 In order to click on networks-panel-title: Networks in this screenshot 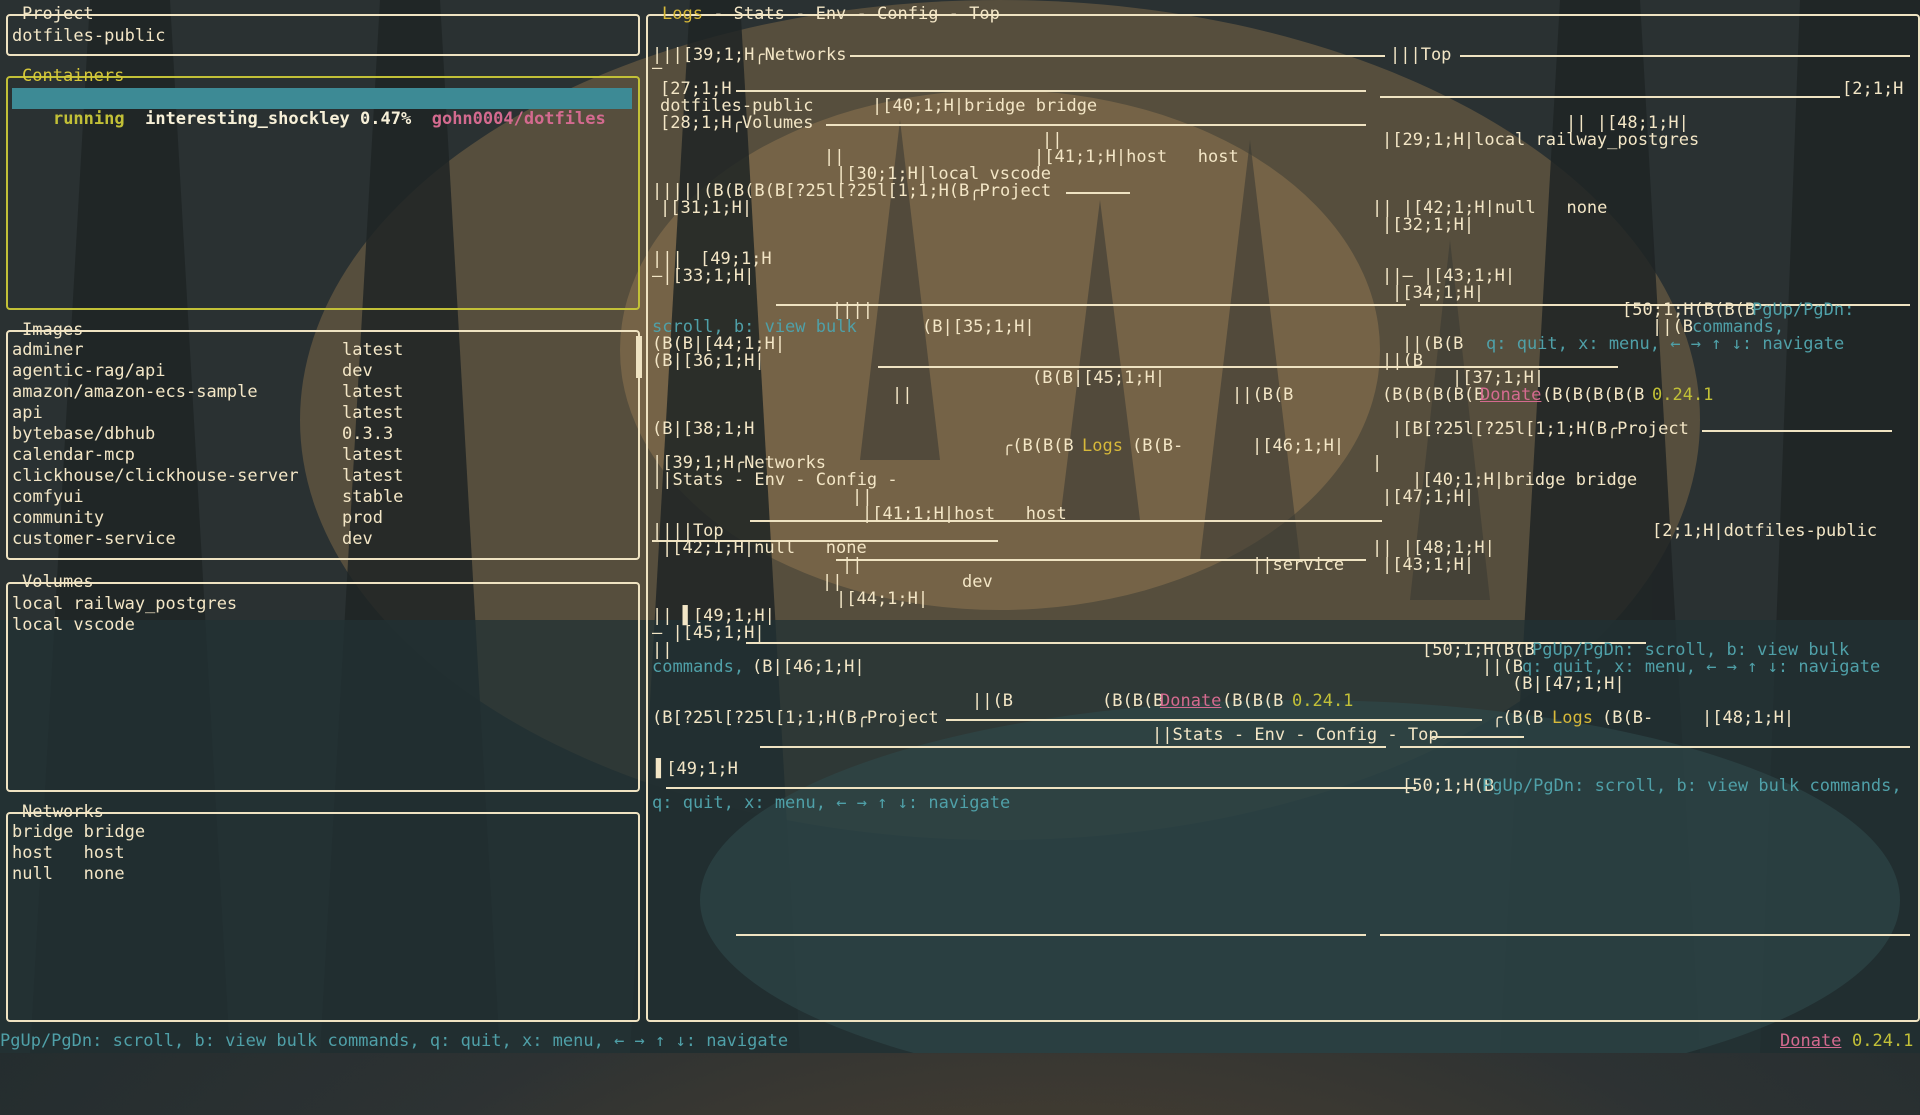, I will do `click(63, 812)`.